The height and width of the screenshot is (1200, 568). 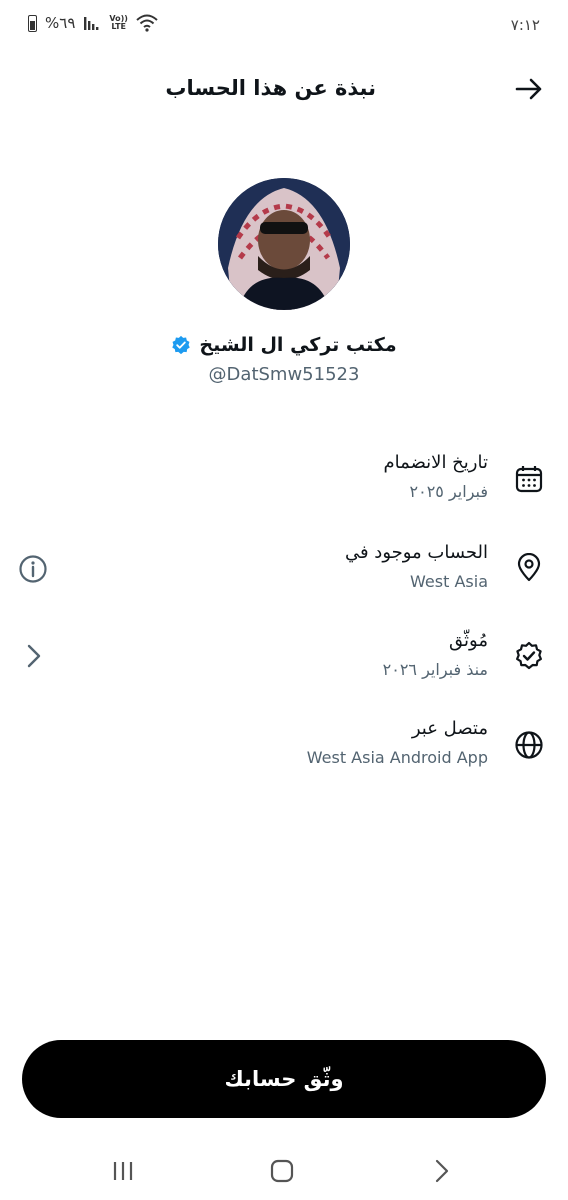 What do you see at coordinates (270, 88) in the screenshot?
I see `page-title: نبذة عن هذا الحساب` at bounding box center [270, 88].